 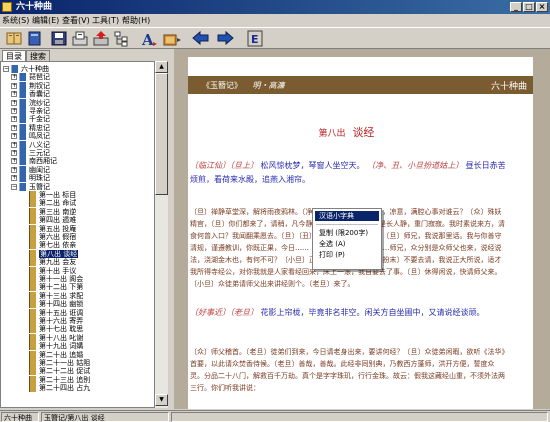 What do you see at coordinates (77, 85) in the screenshot?
I see `tree-book-item: + 荆钗记` at bounding box center [77, 85].